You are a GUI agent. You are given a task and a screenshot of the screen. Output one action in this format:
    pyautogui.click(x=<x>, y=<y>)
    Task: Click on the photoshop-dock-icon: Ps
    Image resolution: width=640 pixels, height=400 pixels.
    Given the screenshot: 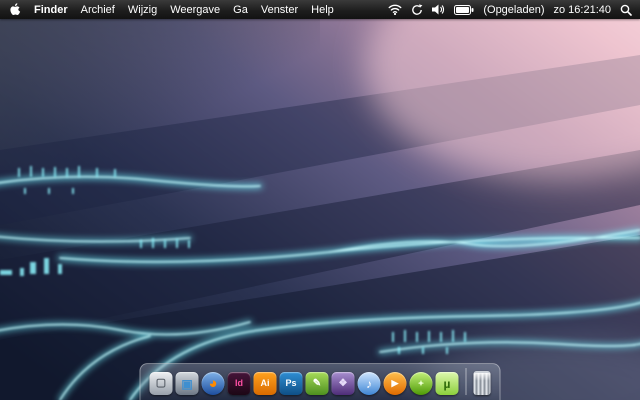 What is the action you would take?
    pyautogui.click(x=291, y=383)
    